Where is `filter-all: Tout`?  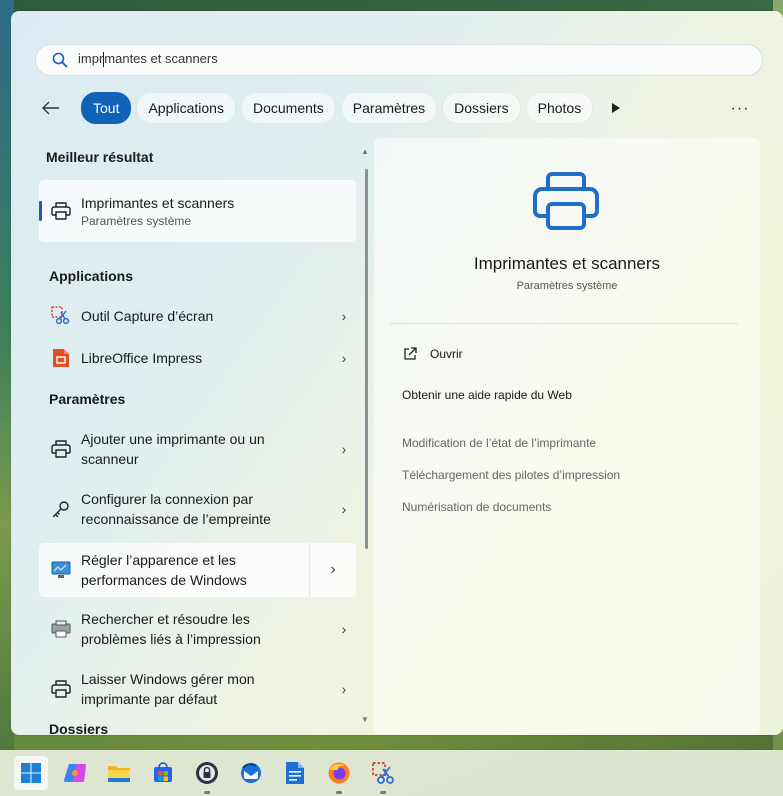
filter-all: Tout is located at coordinates (106, 108).